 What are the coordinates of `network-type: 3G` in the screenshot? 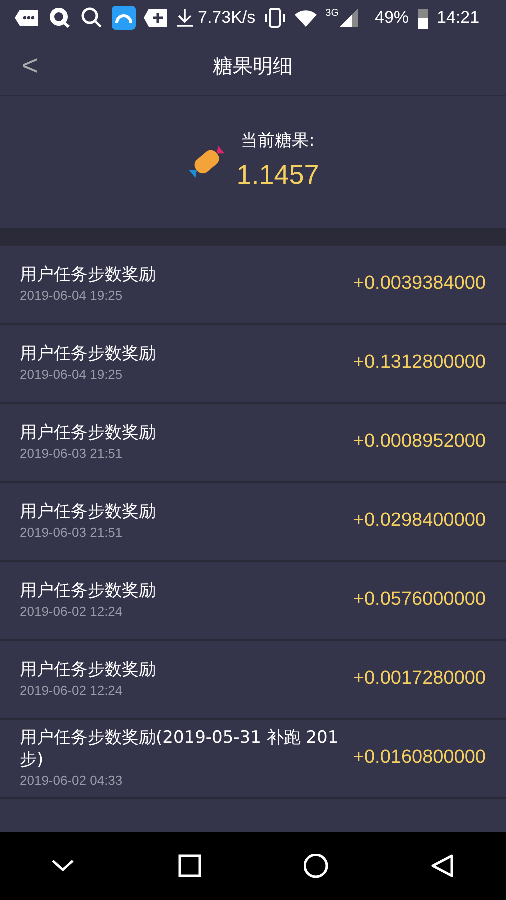 It's located at (332, 14).